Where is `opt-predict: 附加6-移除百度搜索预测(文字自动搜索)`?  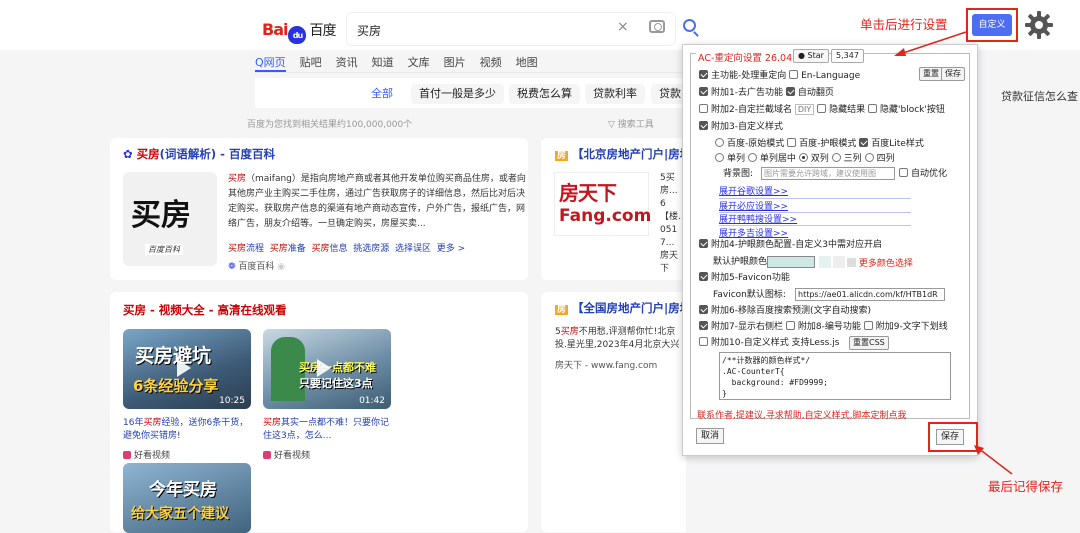
opt-predict: 附加6-移除百度搜索预测(文字自动搜索) is located at coordinates (785, 311).